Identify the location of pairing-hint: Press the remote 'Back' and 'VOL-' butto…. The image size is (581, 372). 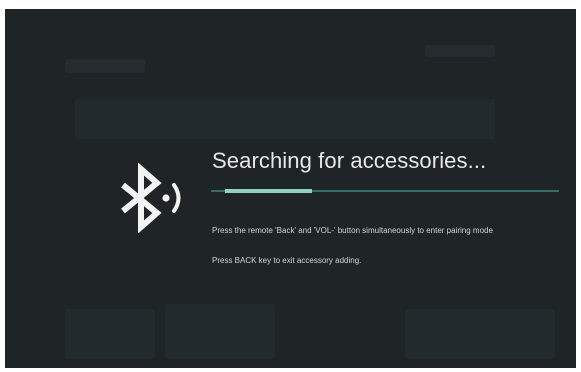
(352, 230).